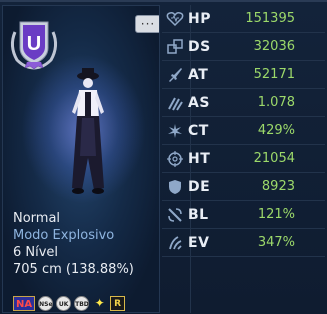  What do you see at coordinates (274, 46) in the screenshot?
I see `stat-value: 32036` at bounding box center [274, 46].